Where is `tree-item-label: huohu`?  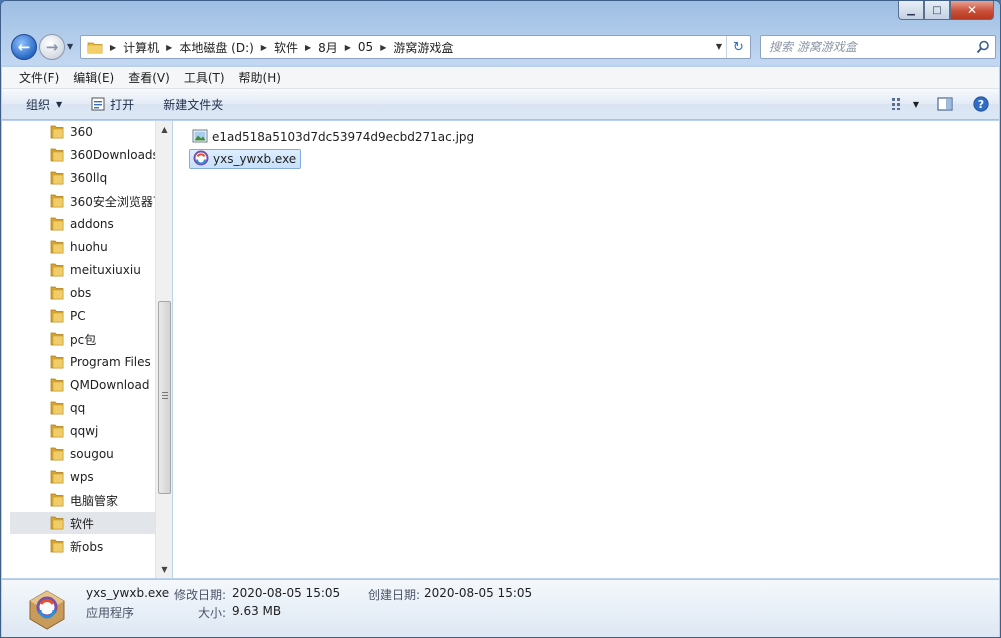
tree-item-label: huohu is located at coordinates (89, 247).